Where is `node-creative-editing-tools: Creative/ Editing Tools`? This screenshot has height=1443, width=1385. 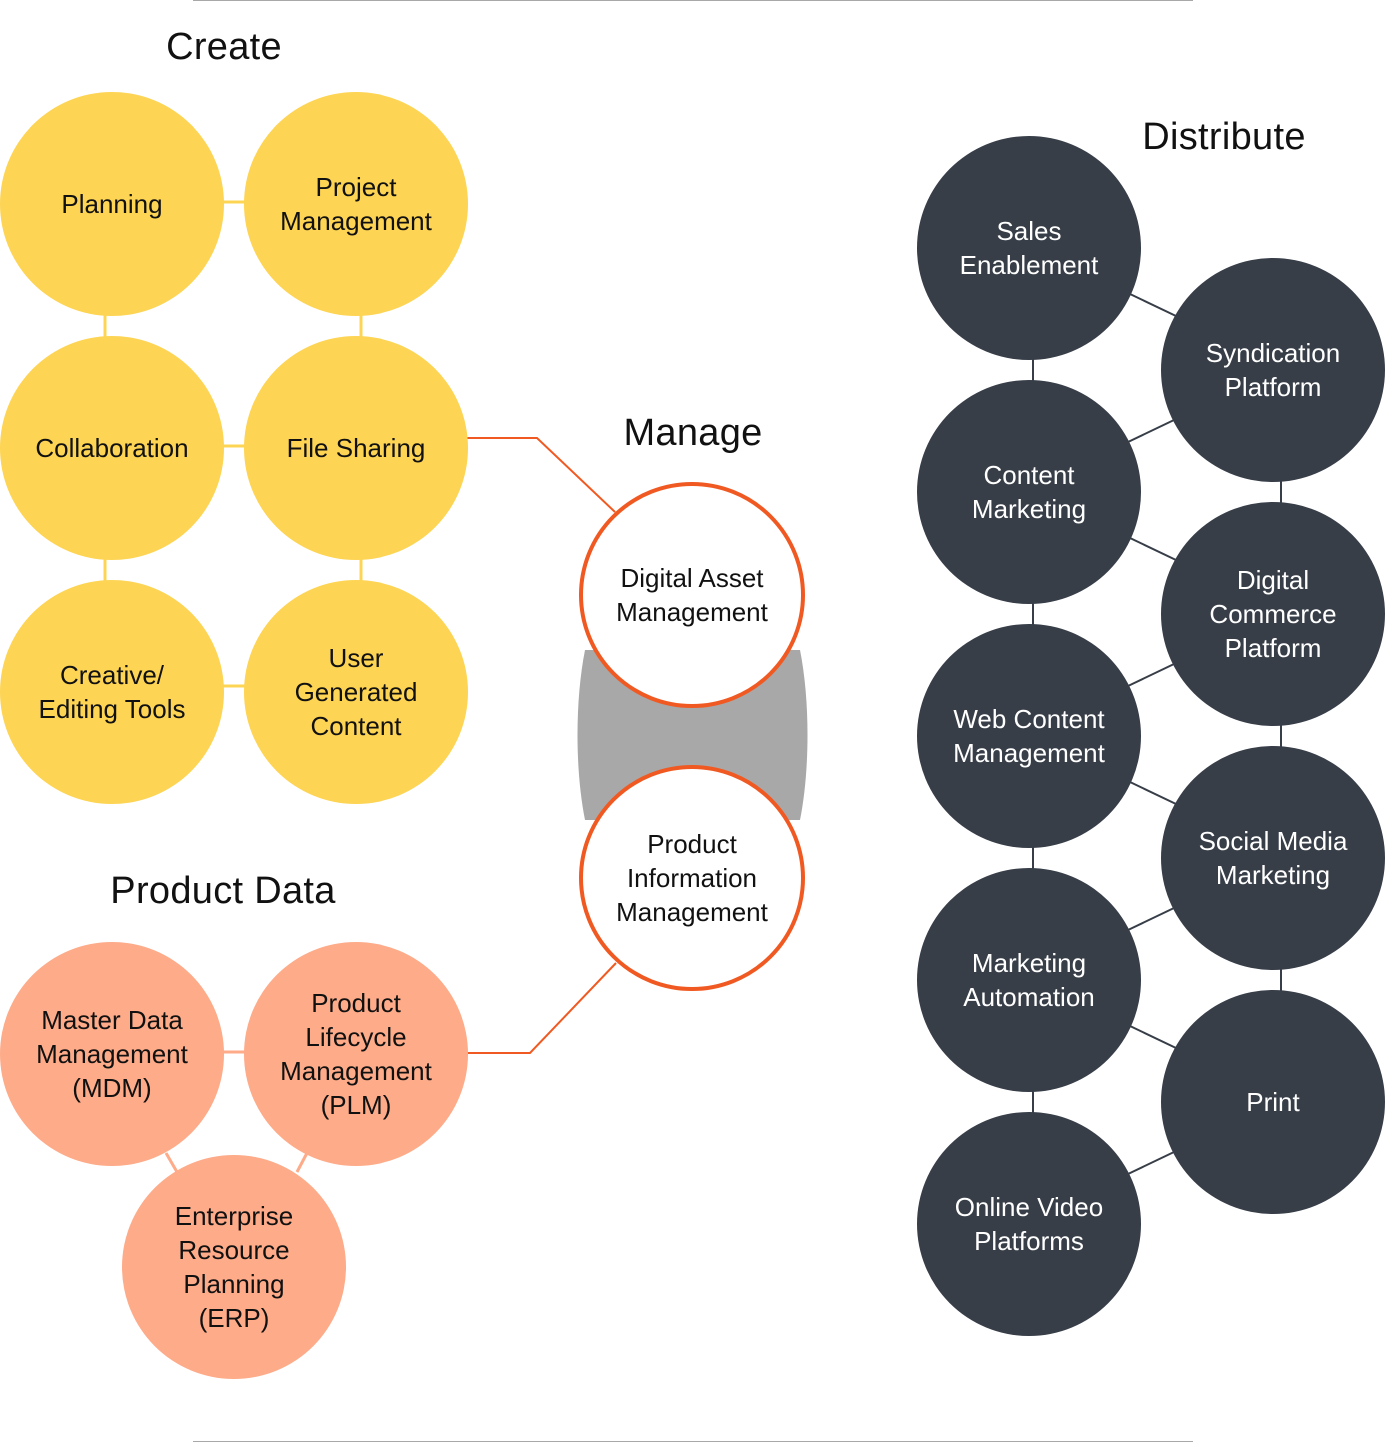
node-creative-editing-tools: Creative/ Editing Tools is located at coordinates (112, 692).